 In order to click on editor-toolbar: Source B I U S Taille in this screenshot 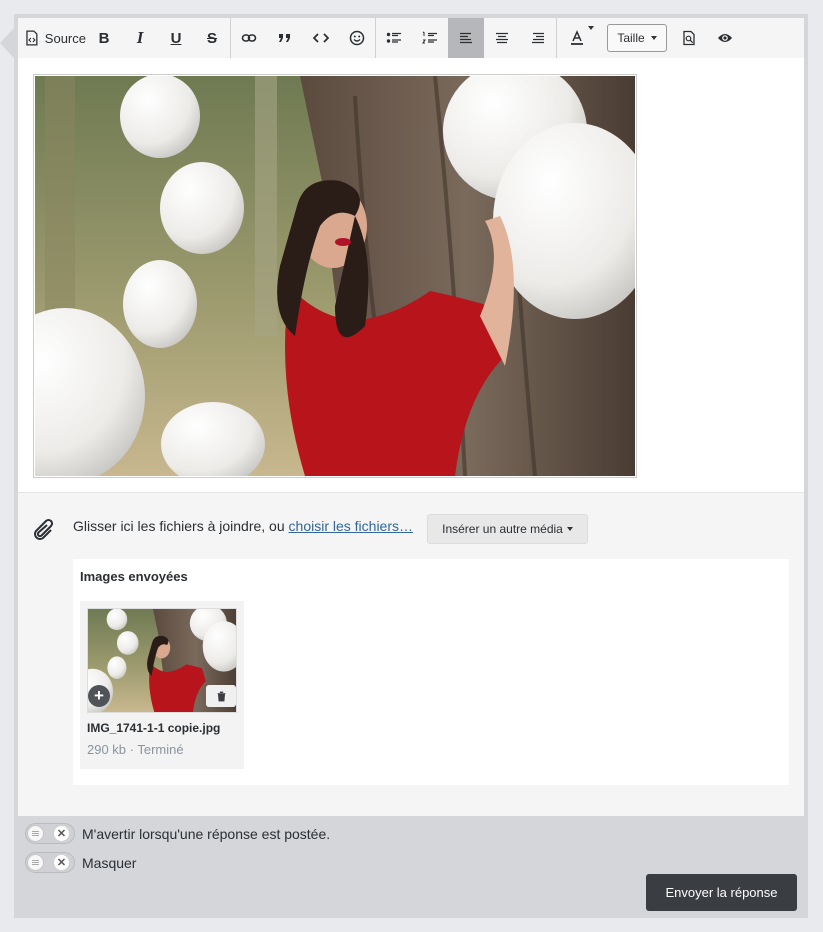, I will do `click(411, 38)`.